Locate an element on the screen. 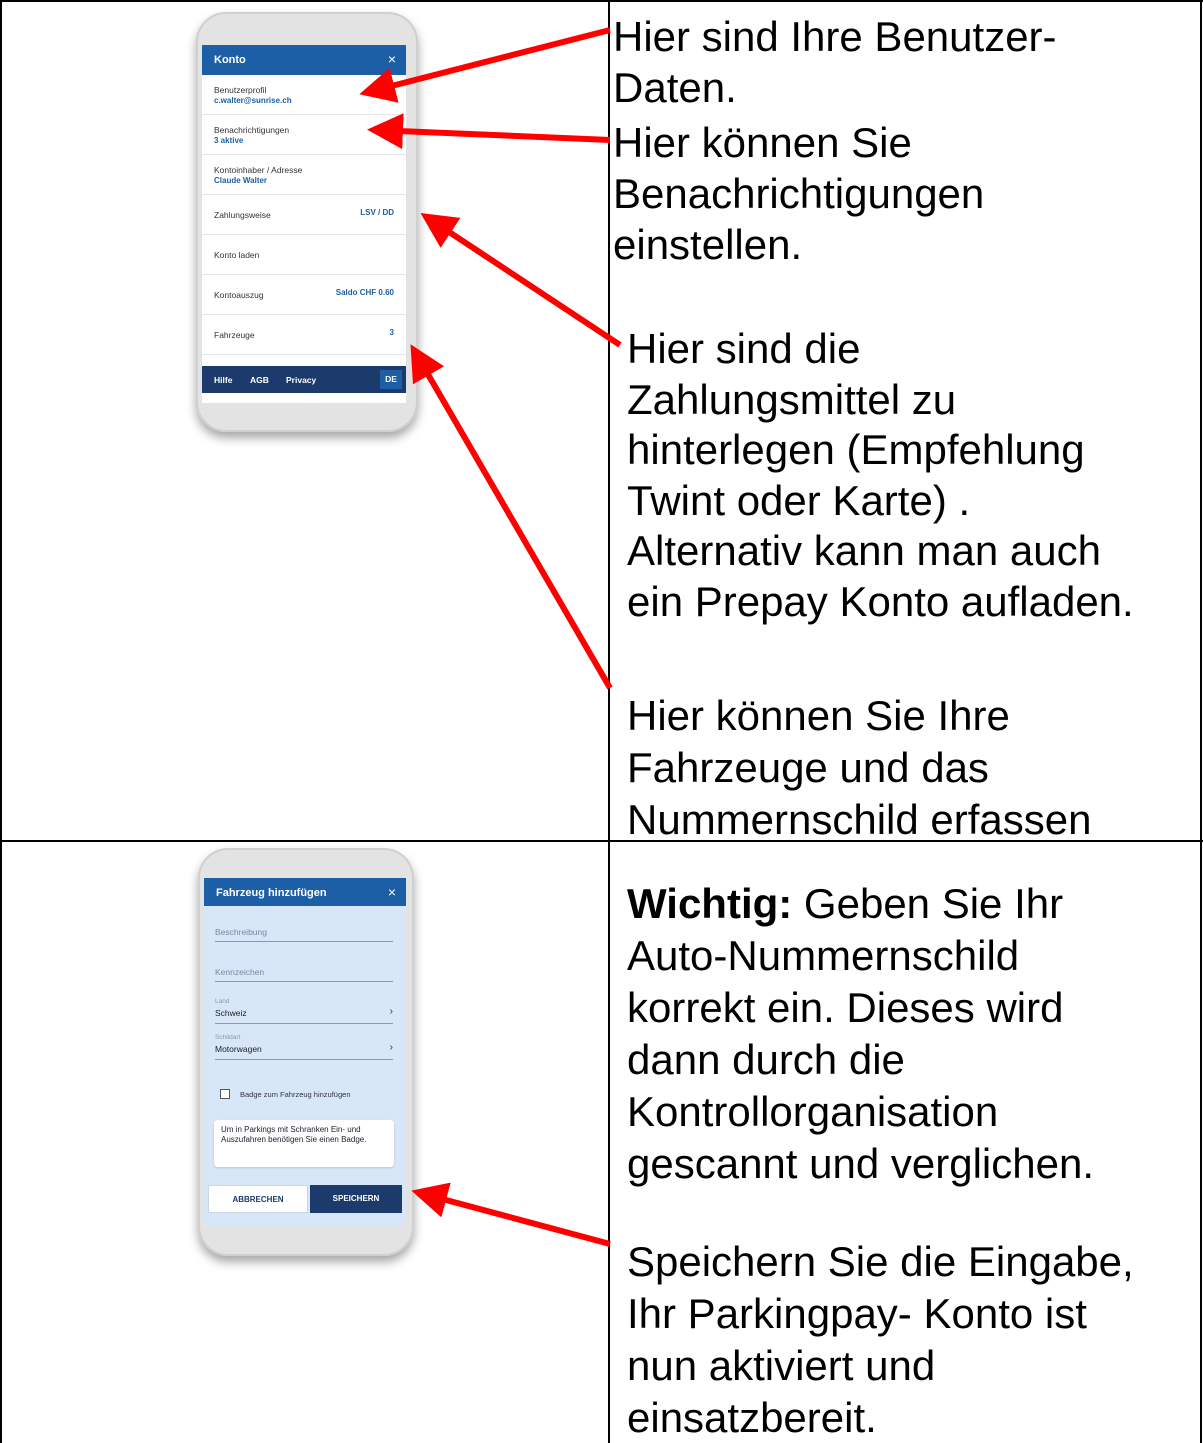 Image resolution: width=1203 pixels, height=1443 pixels. arrow-to-vehicles is located at coordinates (511, 517).